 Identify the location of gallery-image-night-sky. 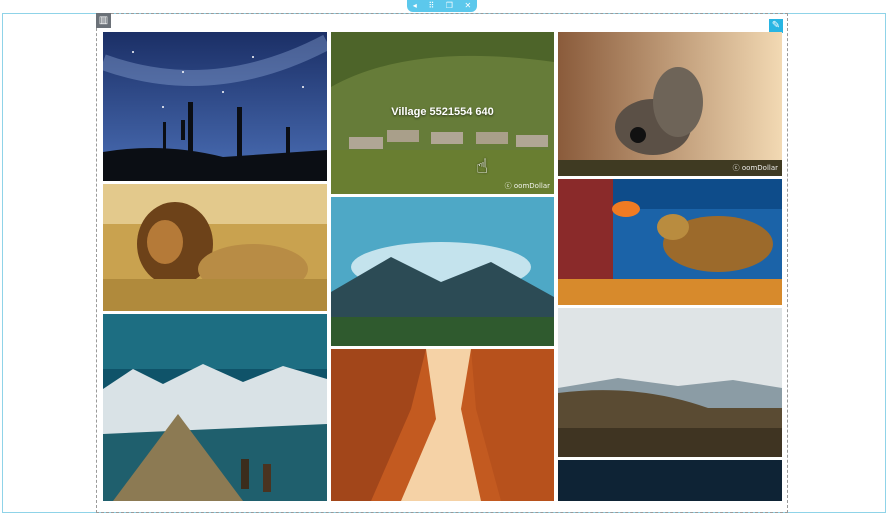
(215, 106).